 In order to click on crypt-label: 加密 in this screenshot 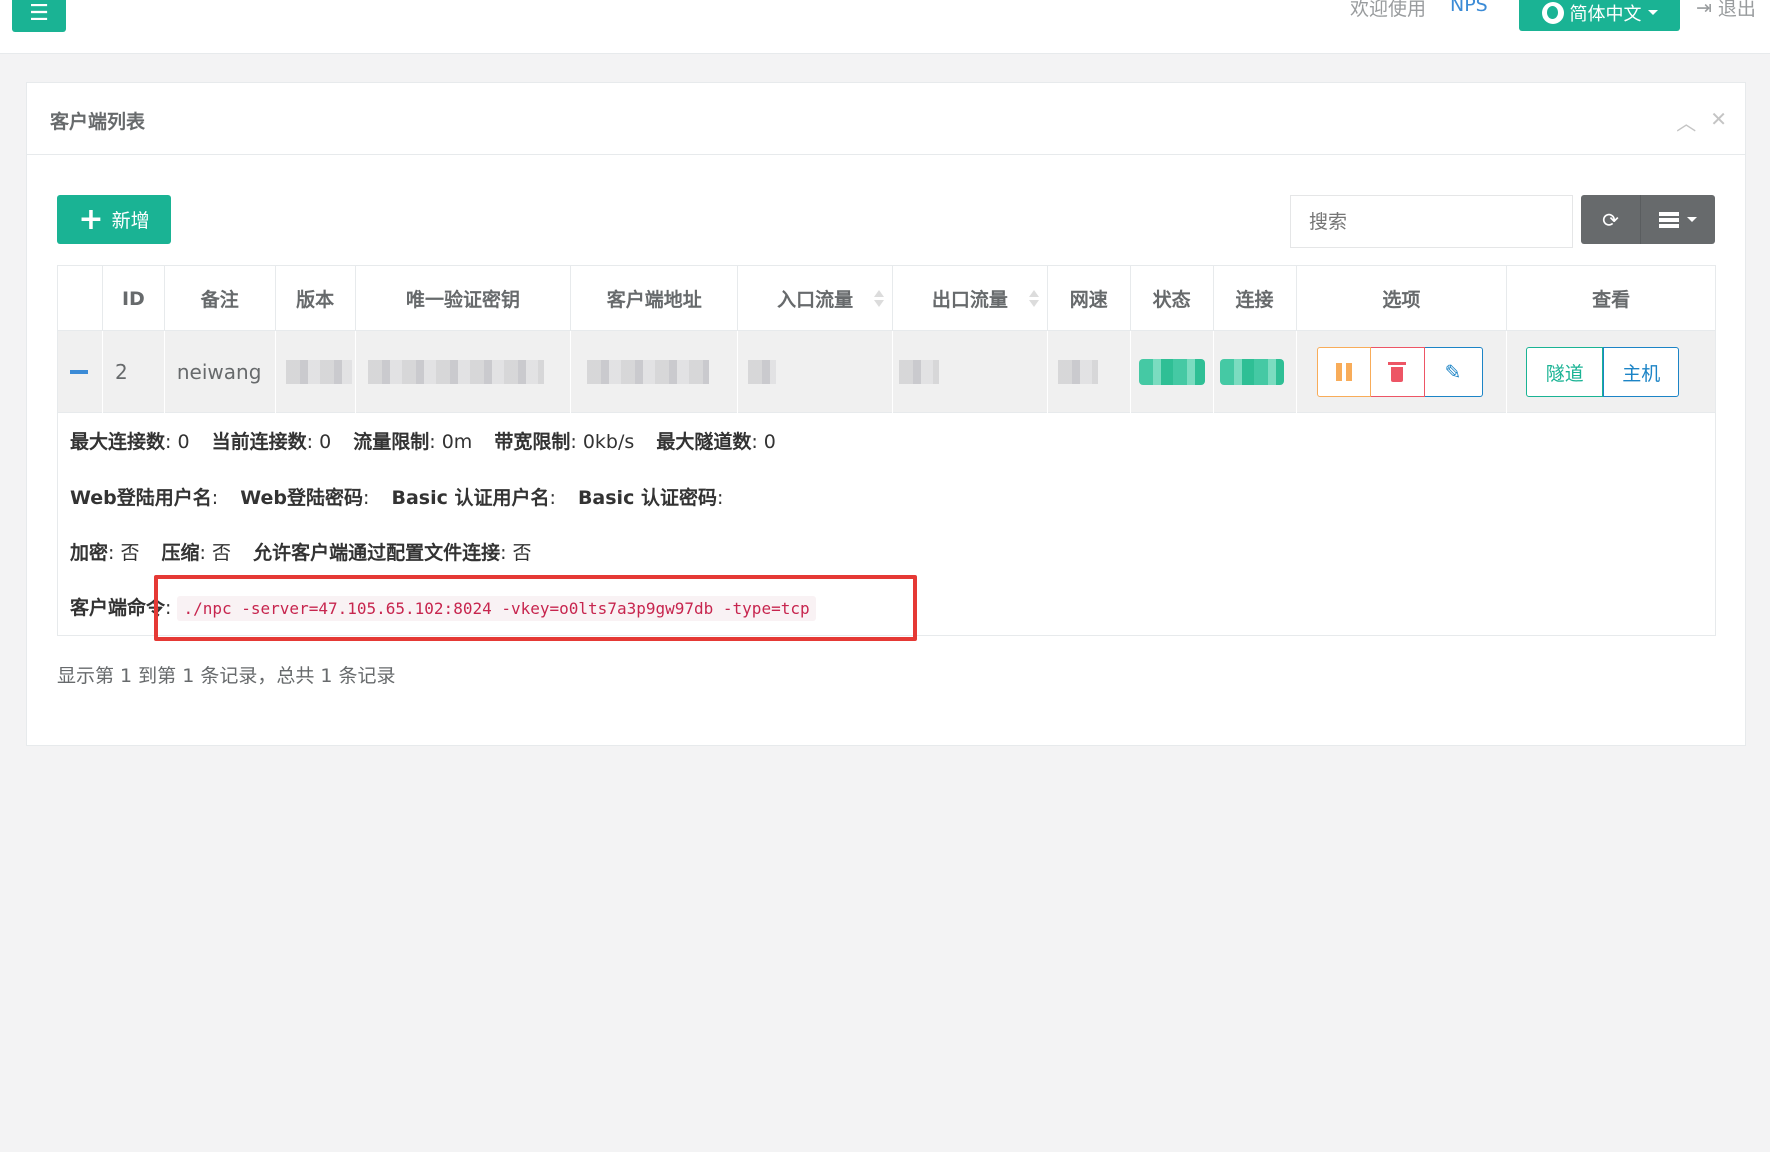, I will do `click(89, 553)`.